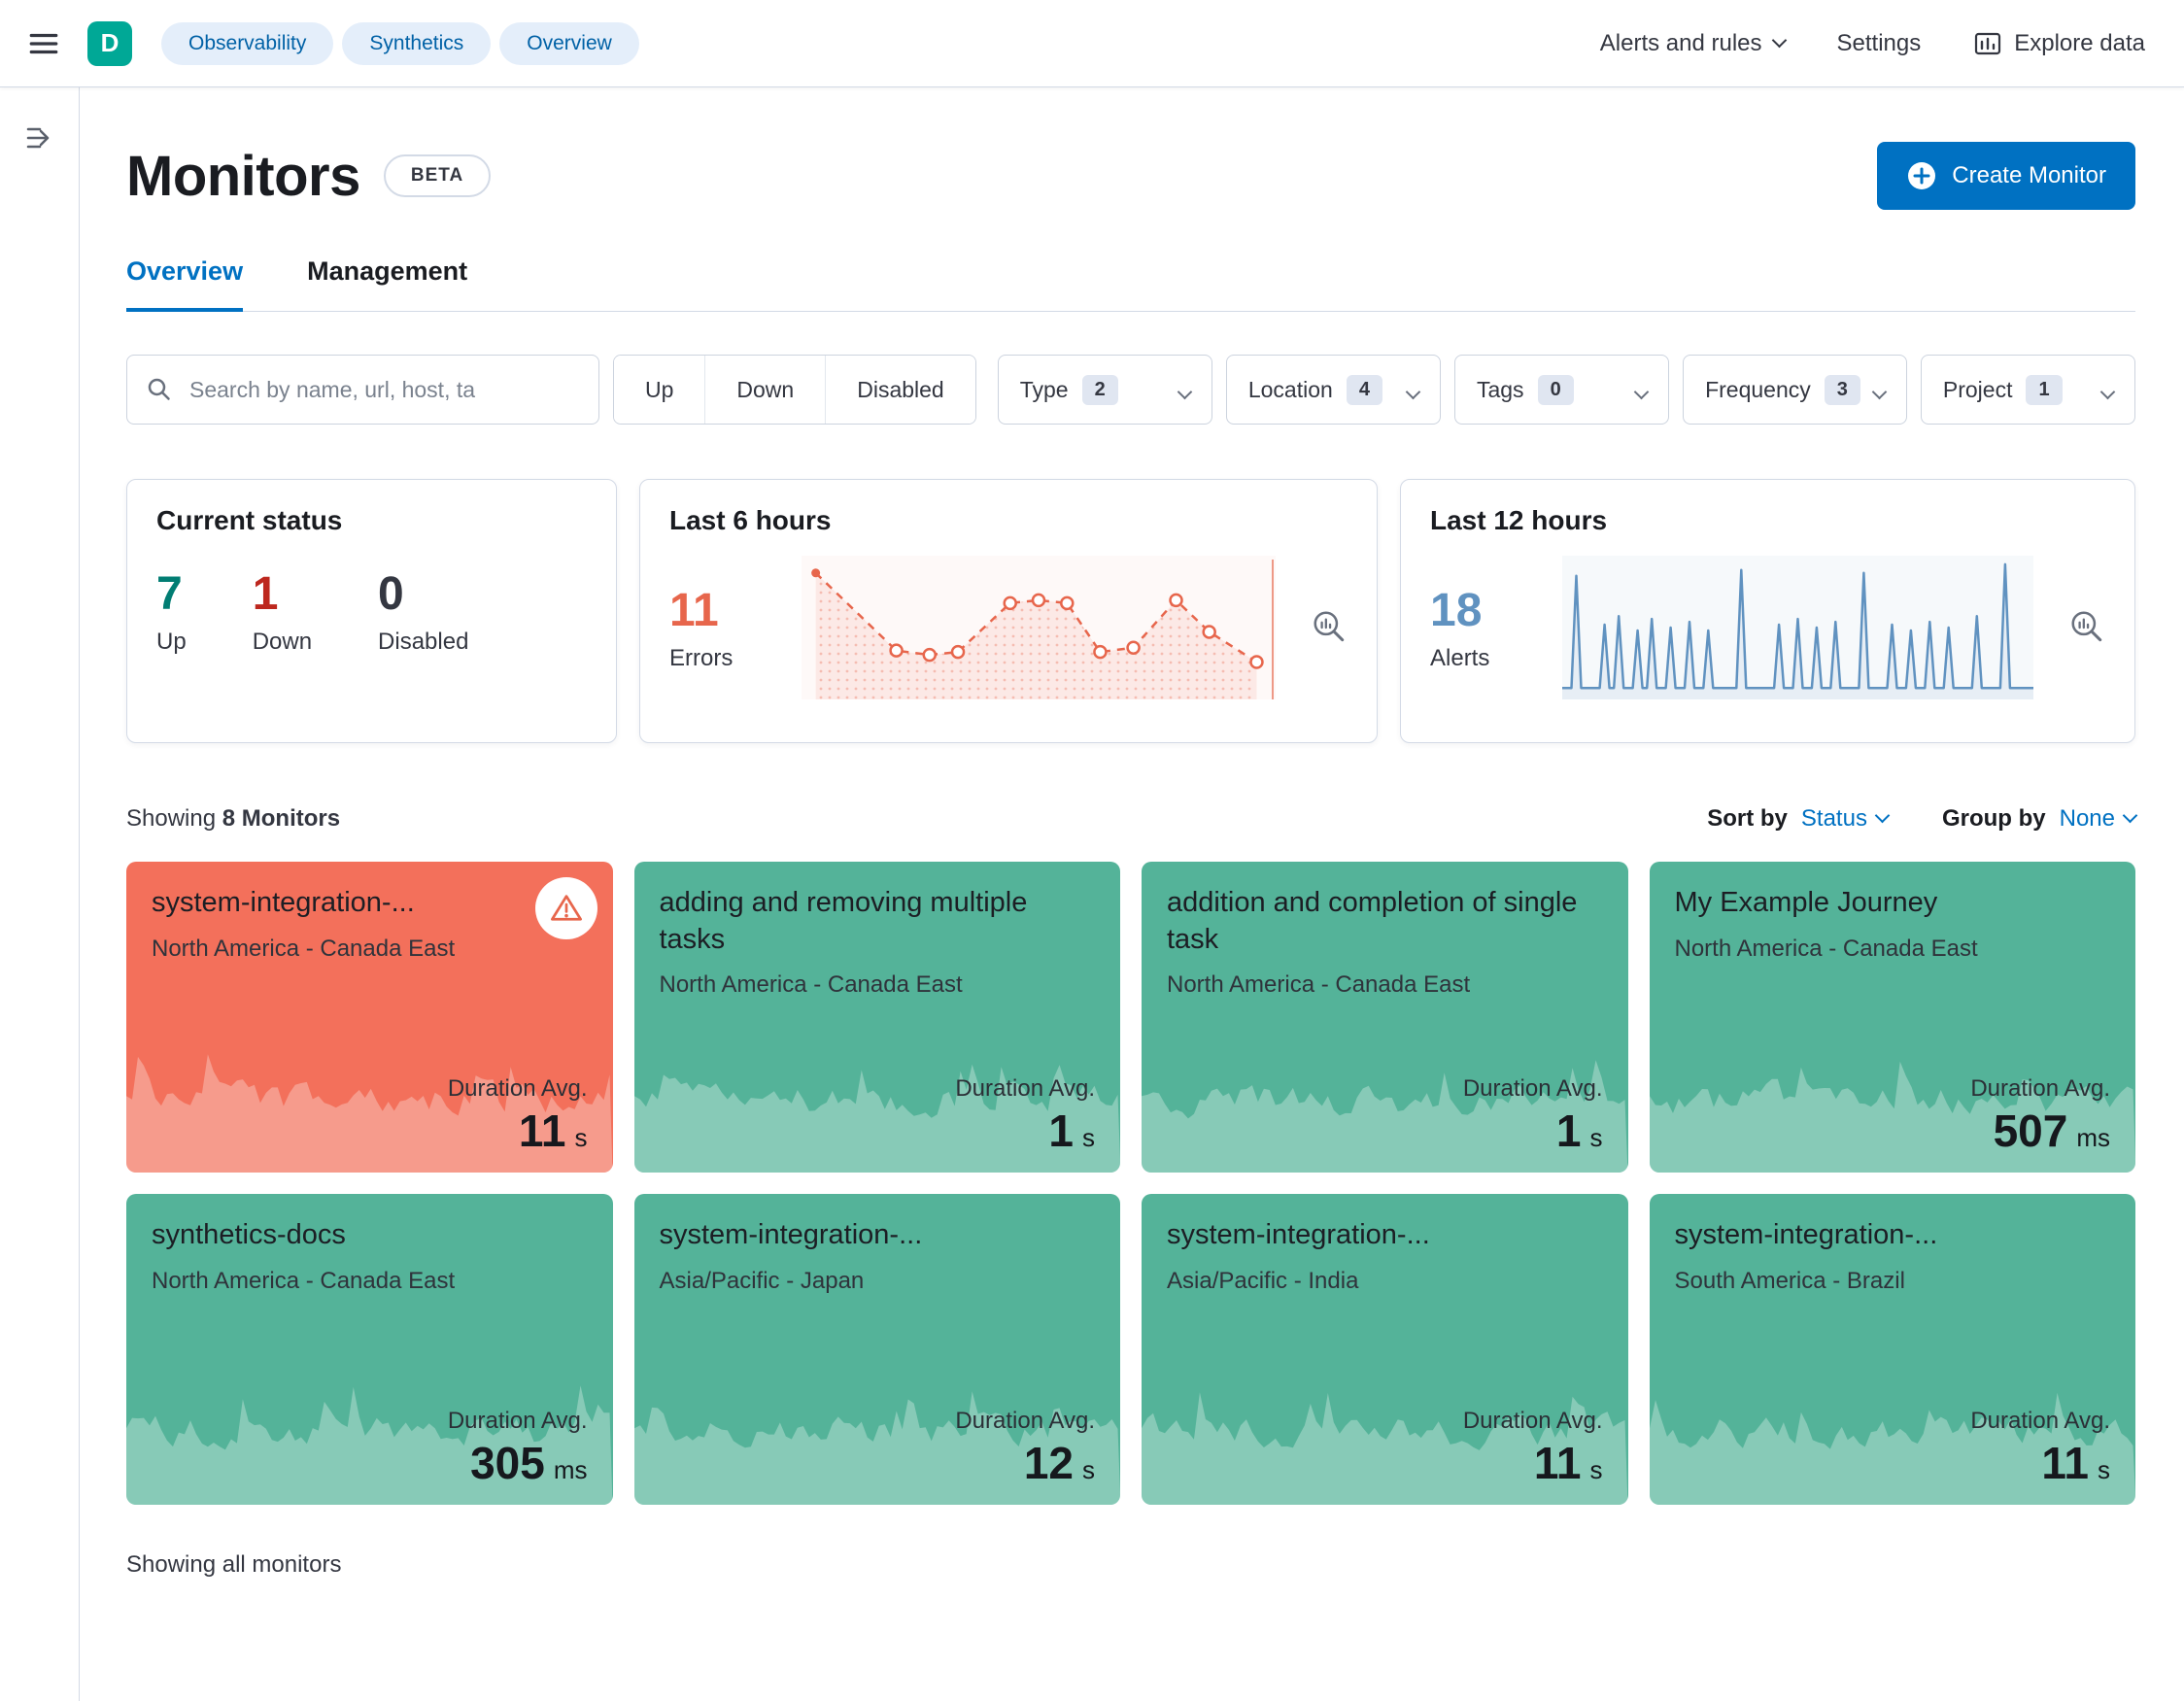 This screenshot has width=2184, height=1701. I want to click on filter-location: Location 4, so click(1333, 390).